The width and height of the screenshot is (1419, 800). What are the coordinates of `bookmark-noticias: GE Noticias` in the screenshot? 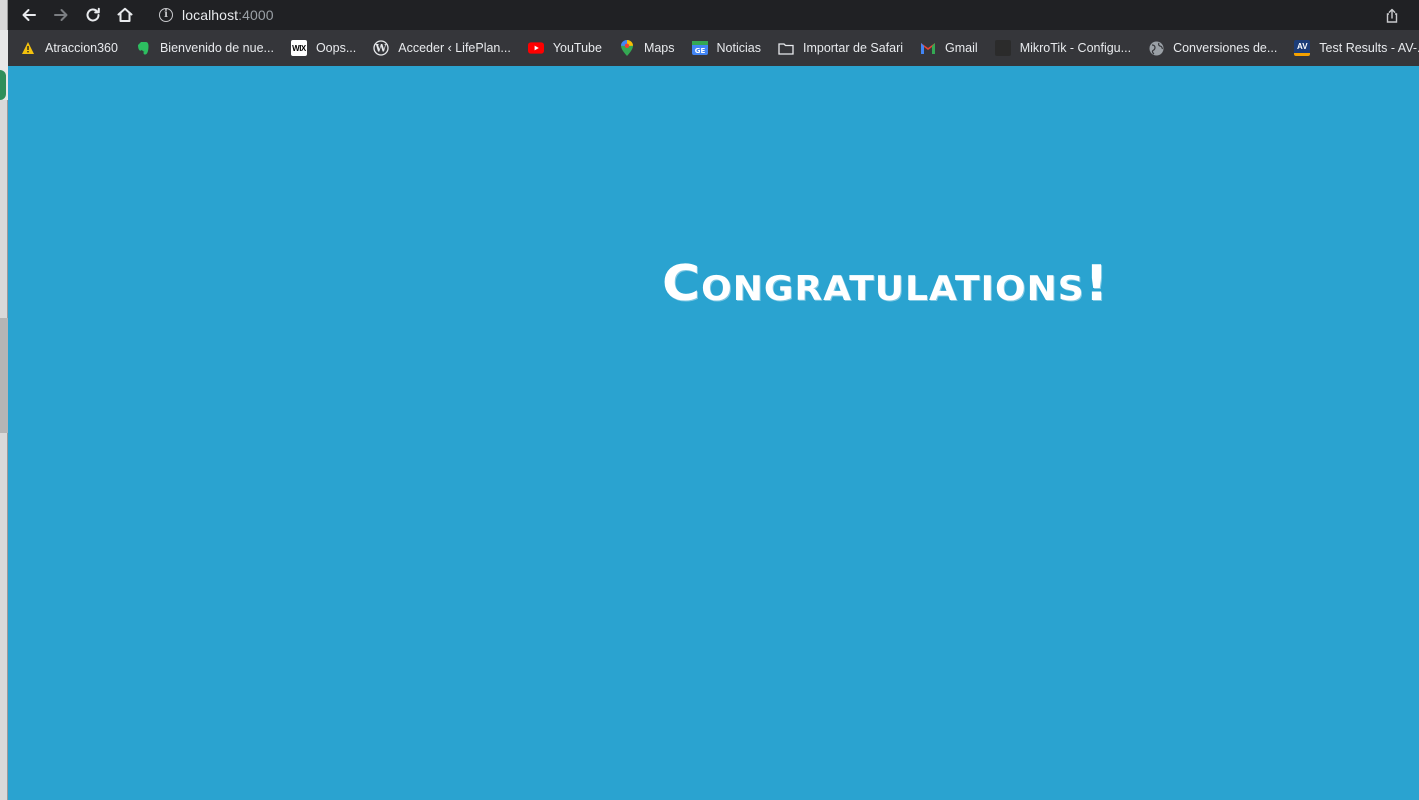 It's located at (726, 48).